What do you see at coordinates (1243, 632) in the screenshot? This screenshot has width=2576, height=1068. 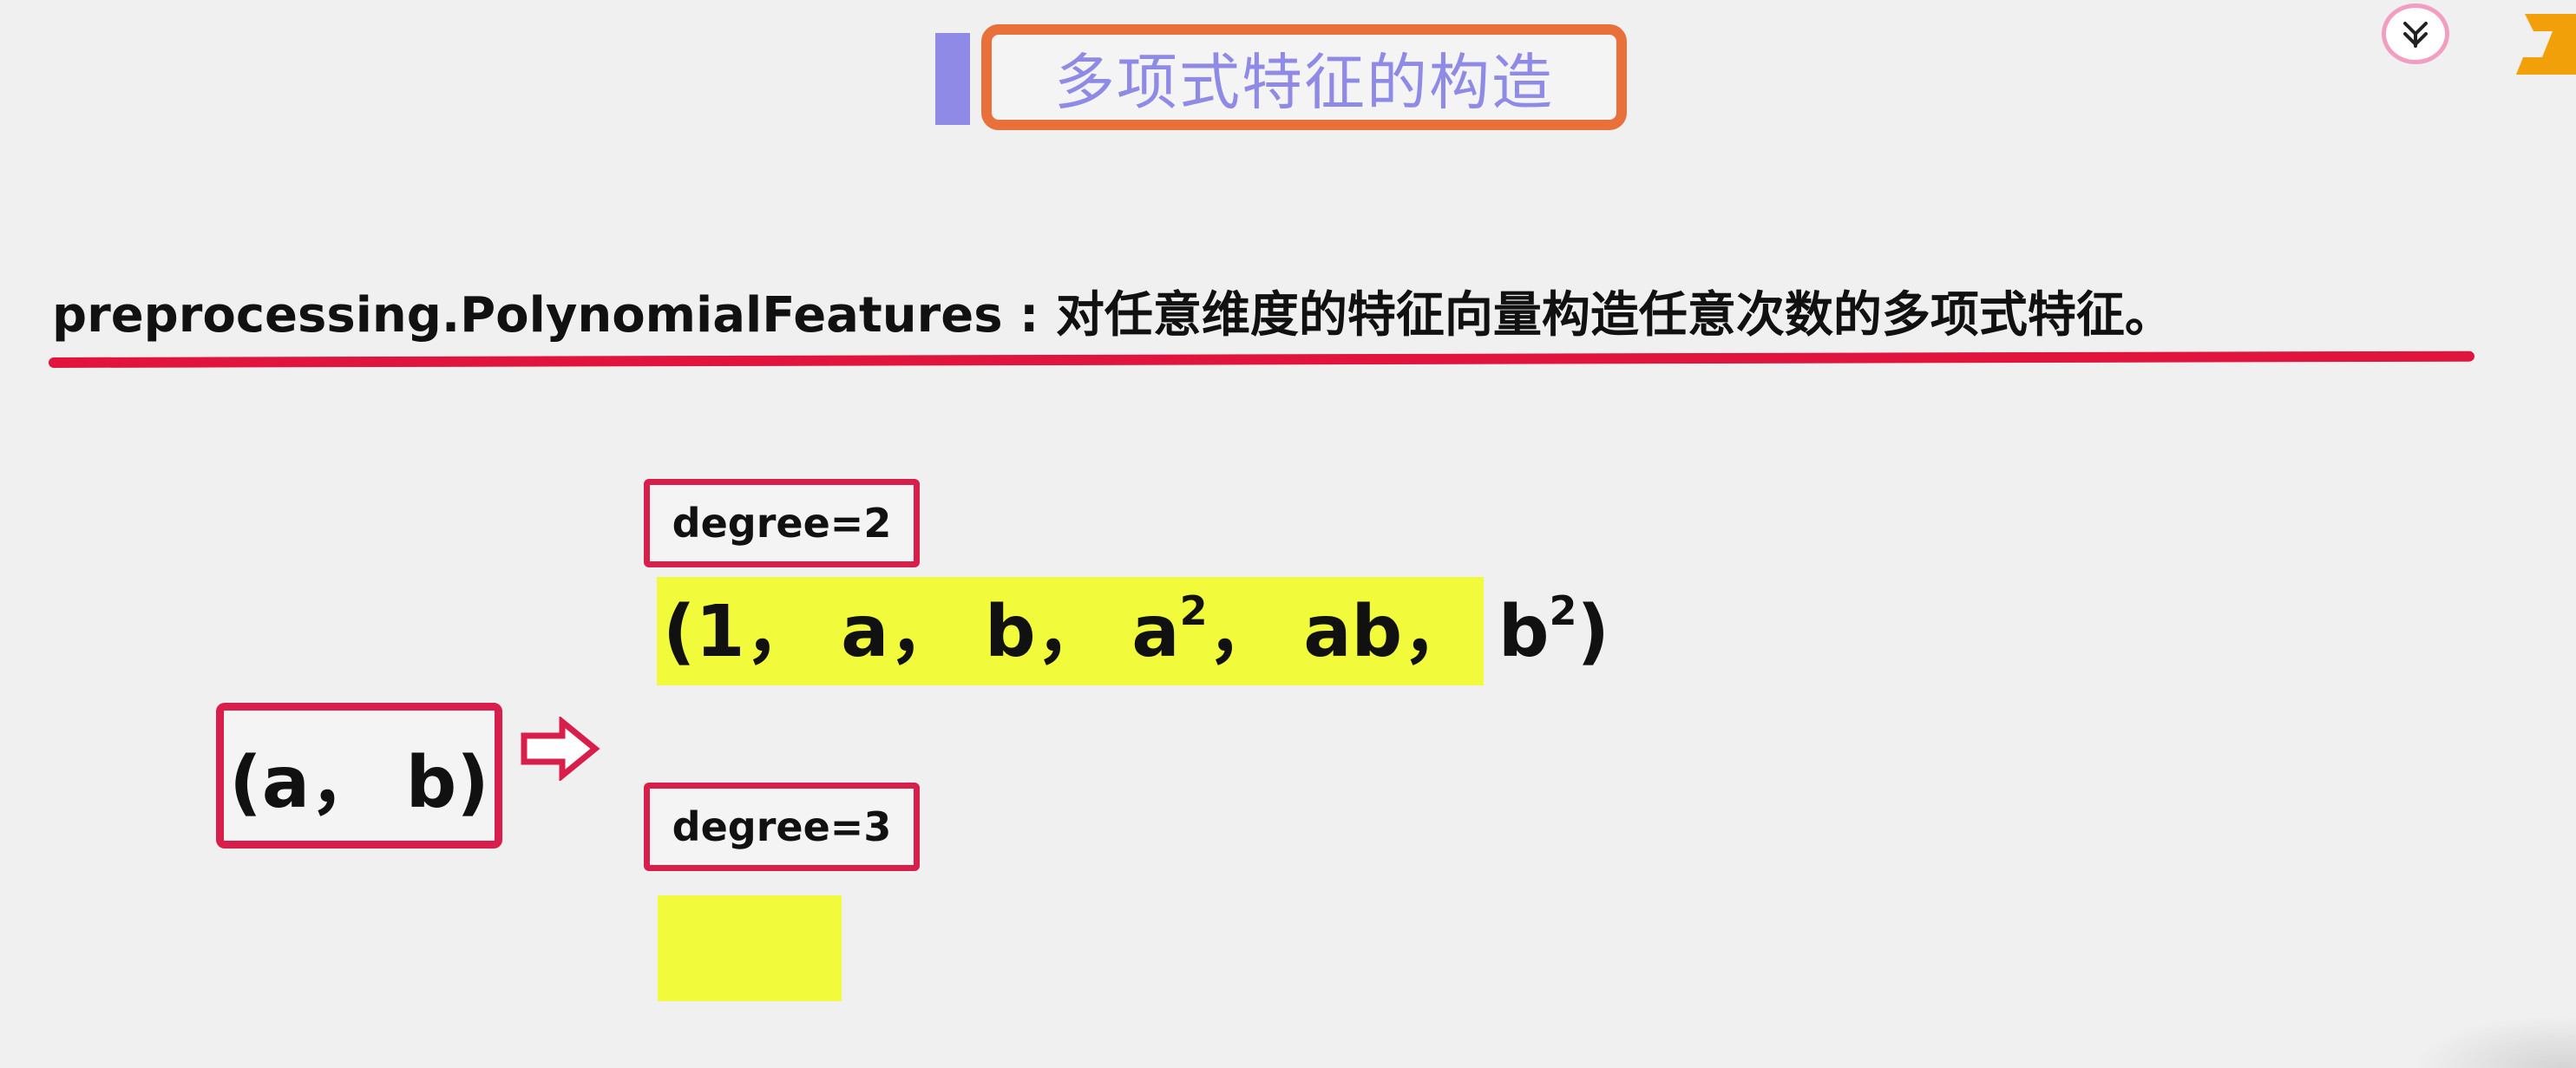 I see `formula-term: ，` at bounding box center [1243, 632].